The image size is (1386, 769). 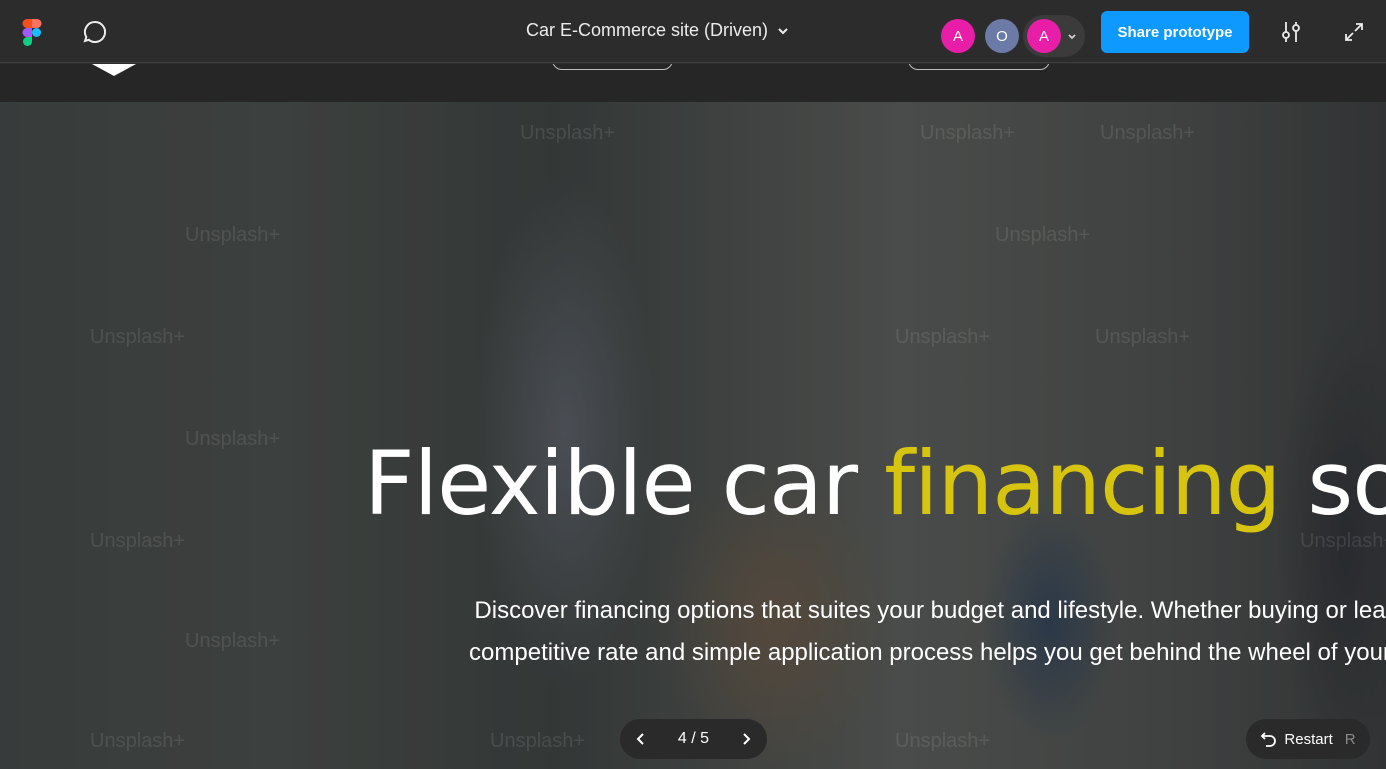 I want to click on hero-title-highlight: financing, so click(x=1082, y=483).